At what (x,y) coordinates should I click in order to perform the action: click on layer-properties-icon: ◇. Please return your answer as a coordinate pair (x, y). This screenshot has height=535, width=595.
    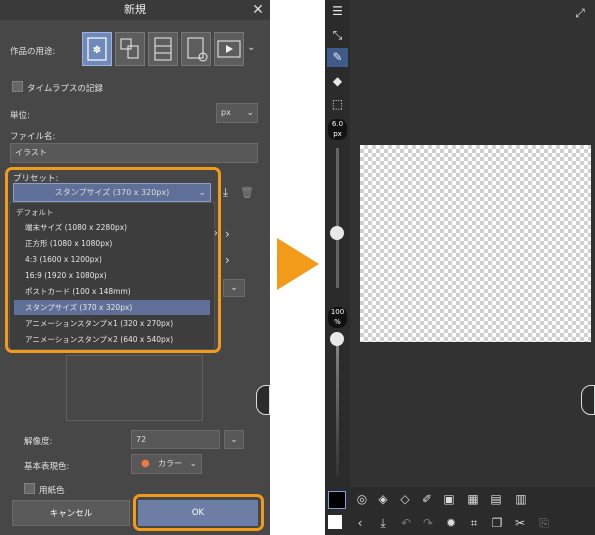
    Looking at the image, I should click on (405, 499).